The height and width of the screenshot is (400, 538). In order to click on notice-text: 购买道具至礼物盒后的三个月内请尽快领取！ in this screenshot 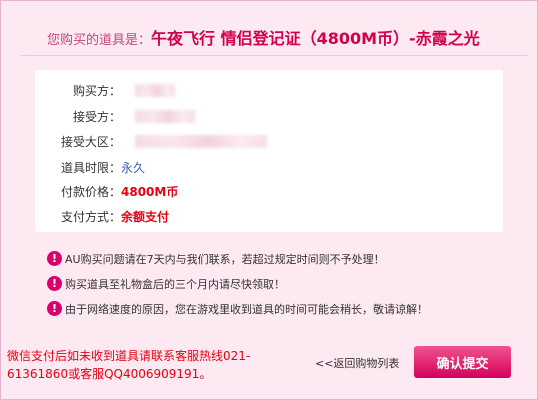, I will do `click(175, 284)`.